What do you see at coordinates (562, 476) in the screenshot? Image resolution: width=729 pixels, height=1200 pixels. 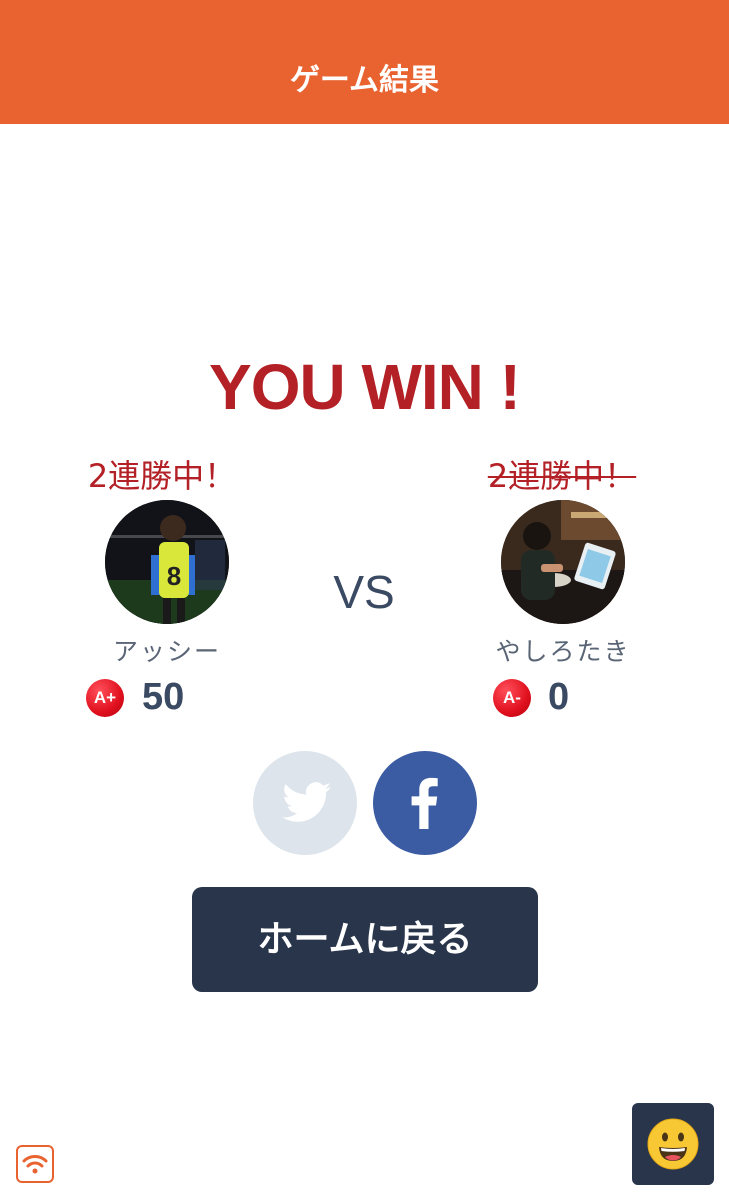 I see `right-streak-label: 2連勝中！` at bounding box center [562, 476].